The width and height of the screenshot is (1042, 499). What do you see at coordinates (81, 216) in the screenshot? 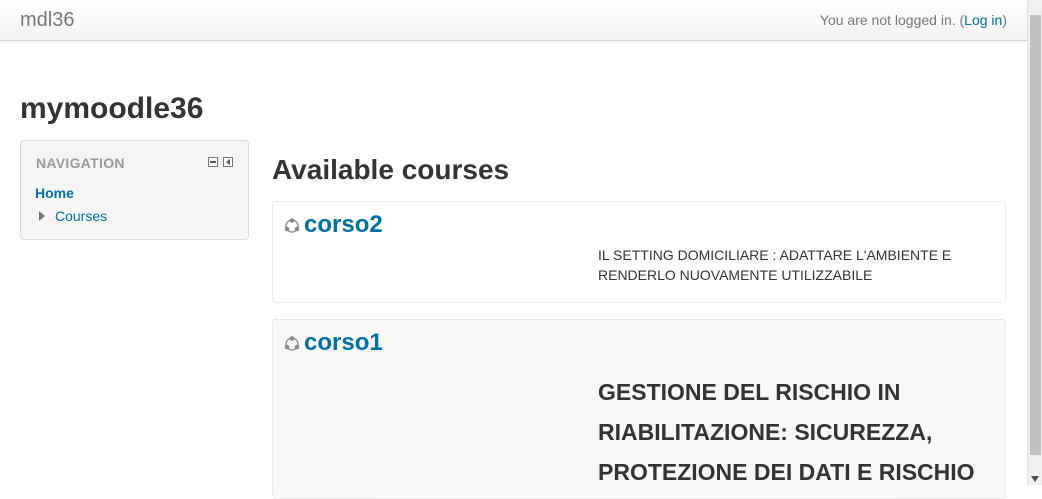
I see `nav-courses-label: Courses` at bounding box center [81, 216].